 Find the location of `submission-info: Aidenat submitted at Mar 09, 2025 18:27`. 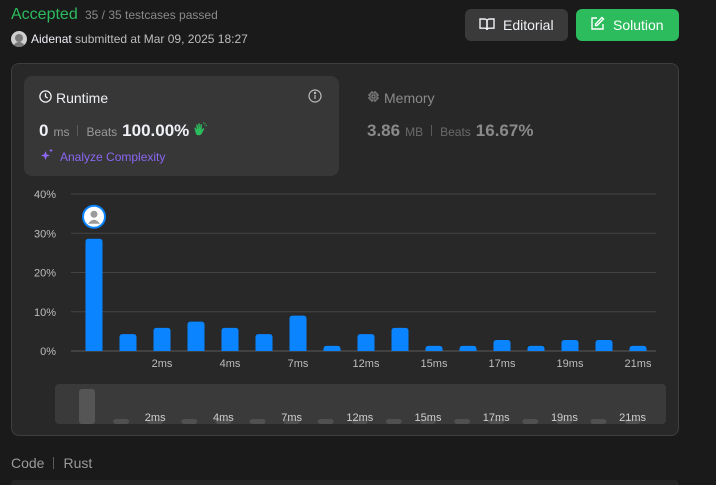

submission-info: Aidenat submitted at Mar 09, 2025 18:27 is located at coordinates (139, 39).